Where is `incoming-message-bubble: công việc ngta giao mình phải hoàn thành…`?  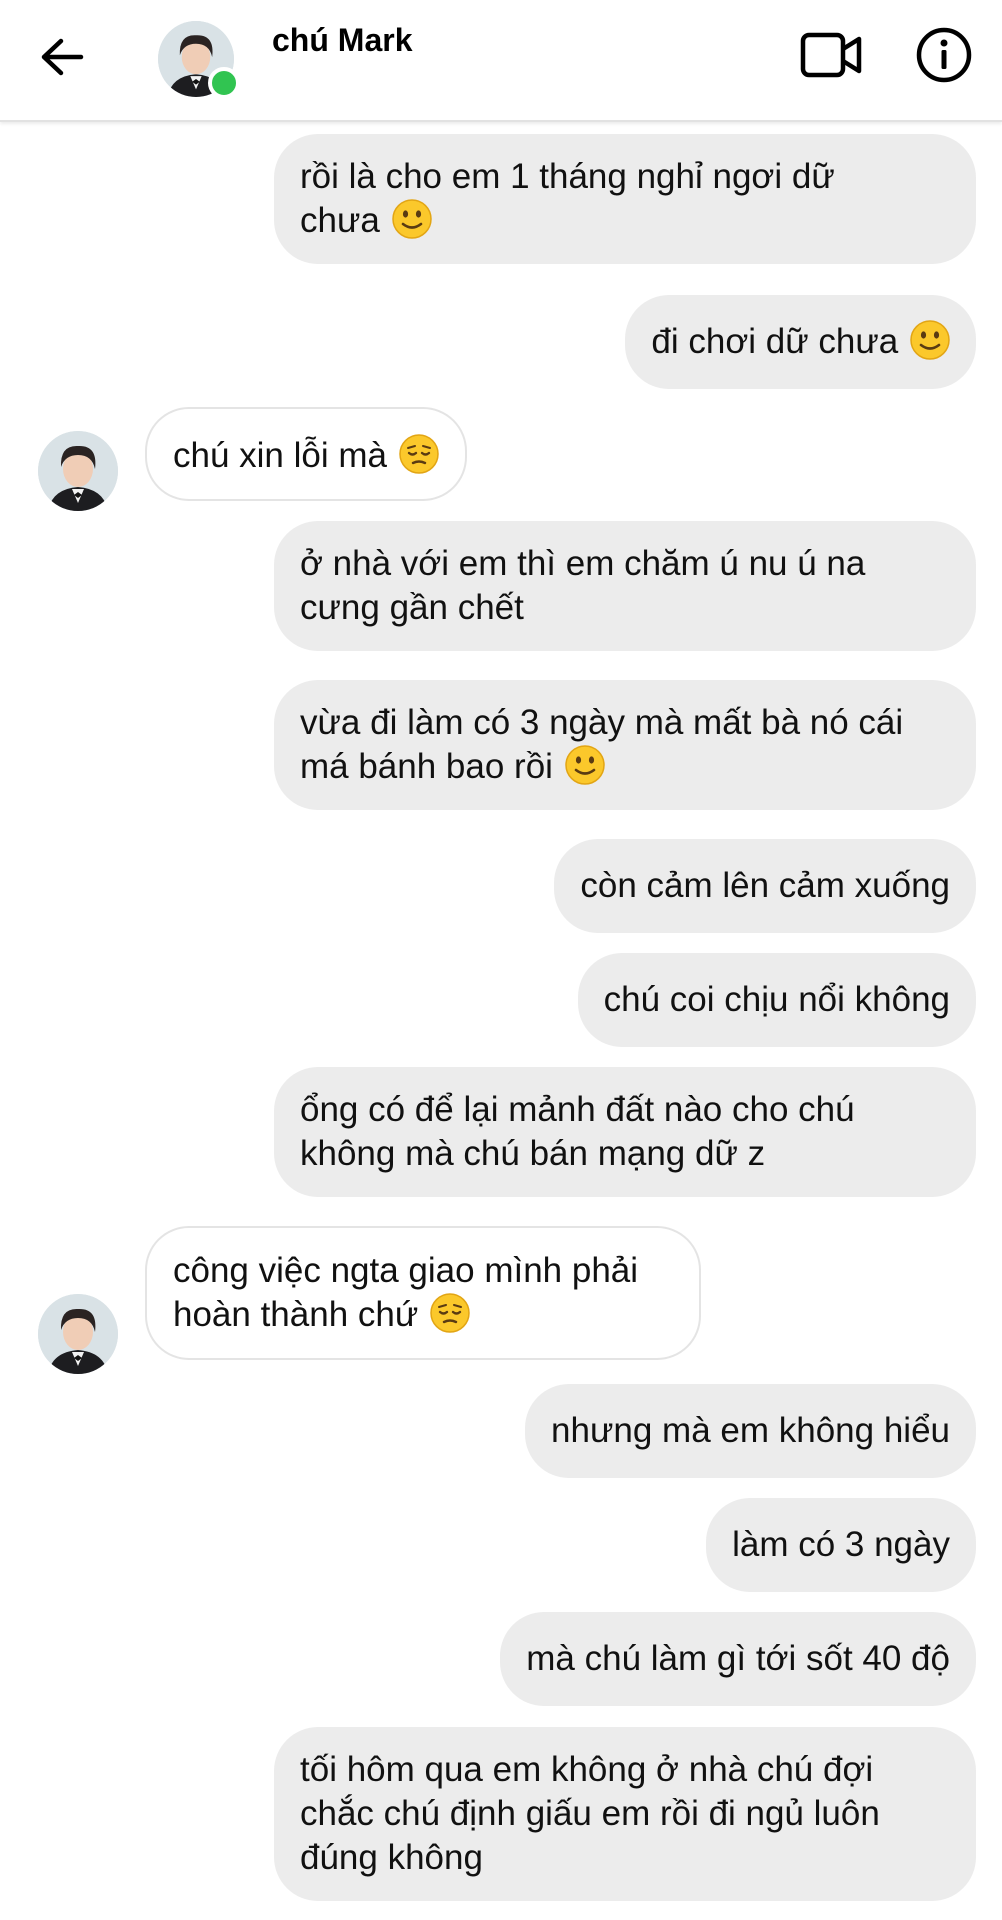
incoming-message-bubble: công việc ngta giao mình phải hoàn thành… is located at coordinates (423, 1293).